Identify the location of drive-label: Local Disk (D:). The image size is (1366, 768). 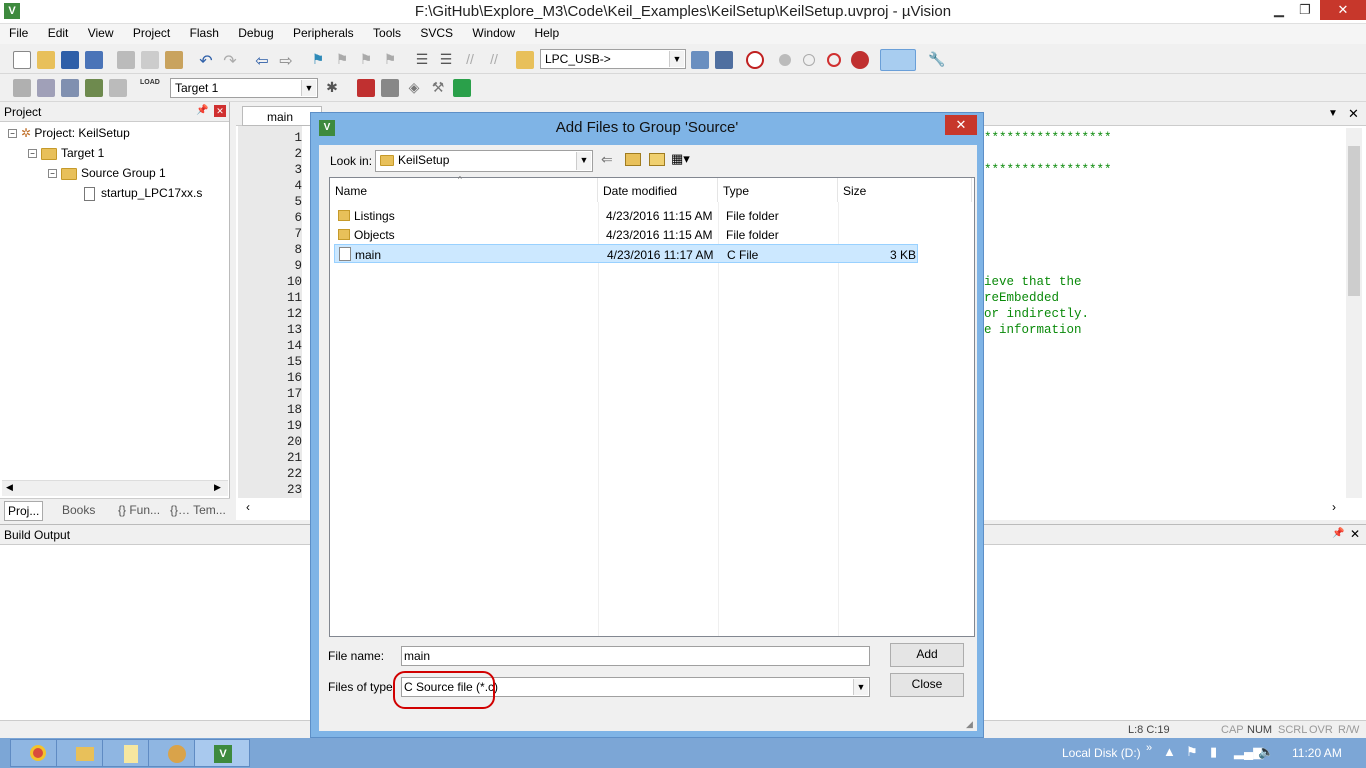
(1101, 753).